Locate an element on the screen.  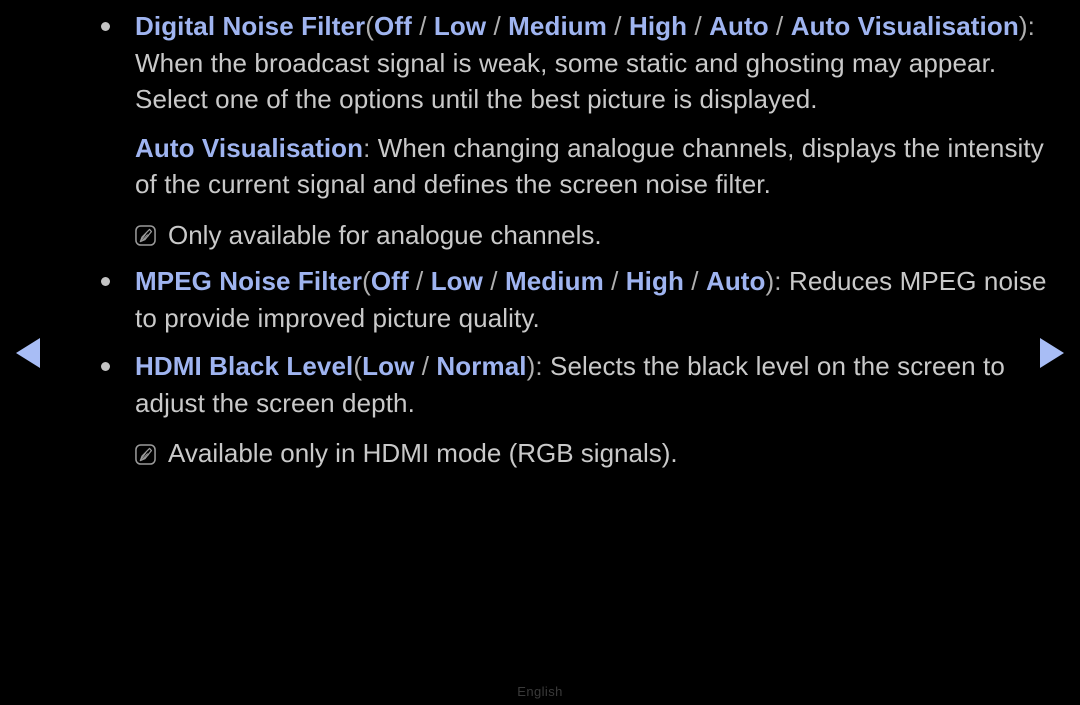
term-label: Digital Noise Filter is located at coordinates (250, 26).